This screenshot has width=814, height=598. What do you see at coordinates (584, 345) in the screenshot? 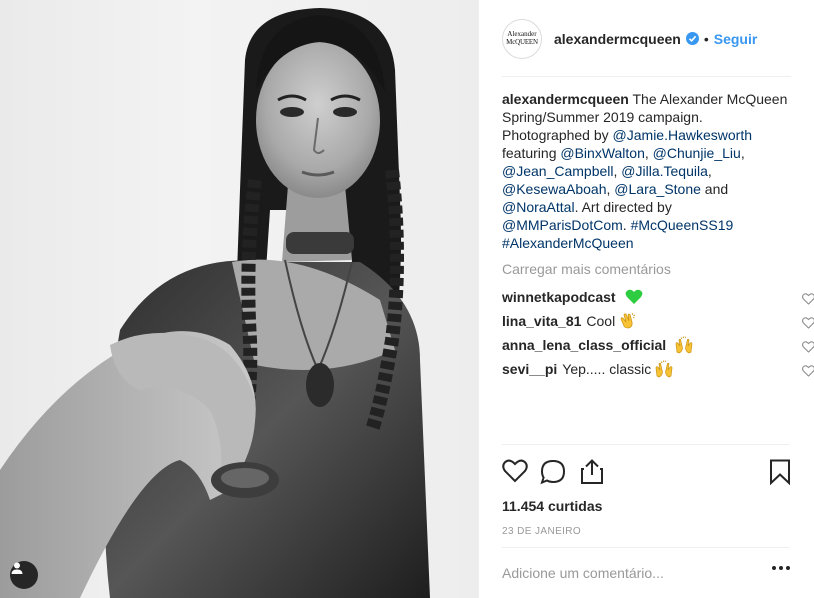
I see `comment-username-link: anna_lena_class_official` at bounding box center [584, 345].